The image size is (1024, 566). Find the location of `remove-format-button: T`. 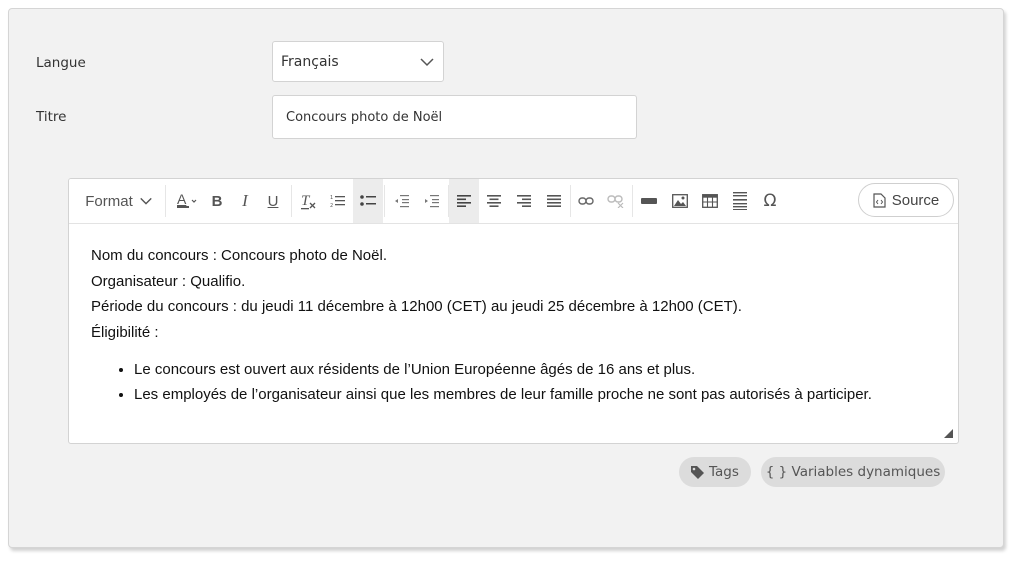

remove-format-button: T is located at coordinates (309, 201).